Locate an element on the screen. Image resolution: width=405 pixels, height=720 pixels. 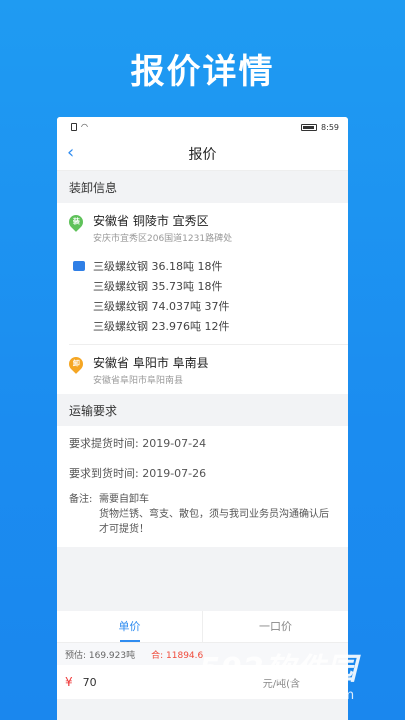
spacer is located at coordinates (202, 579).